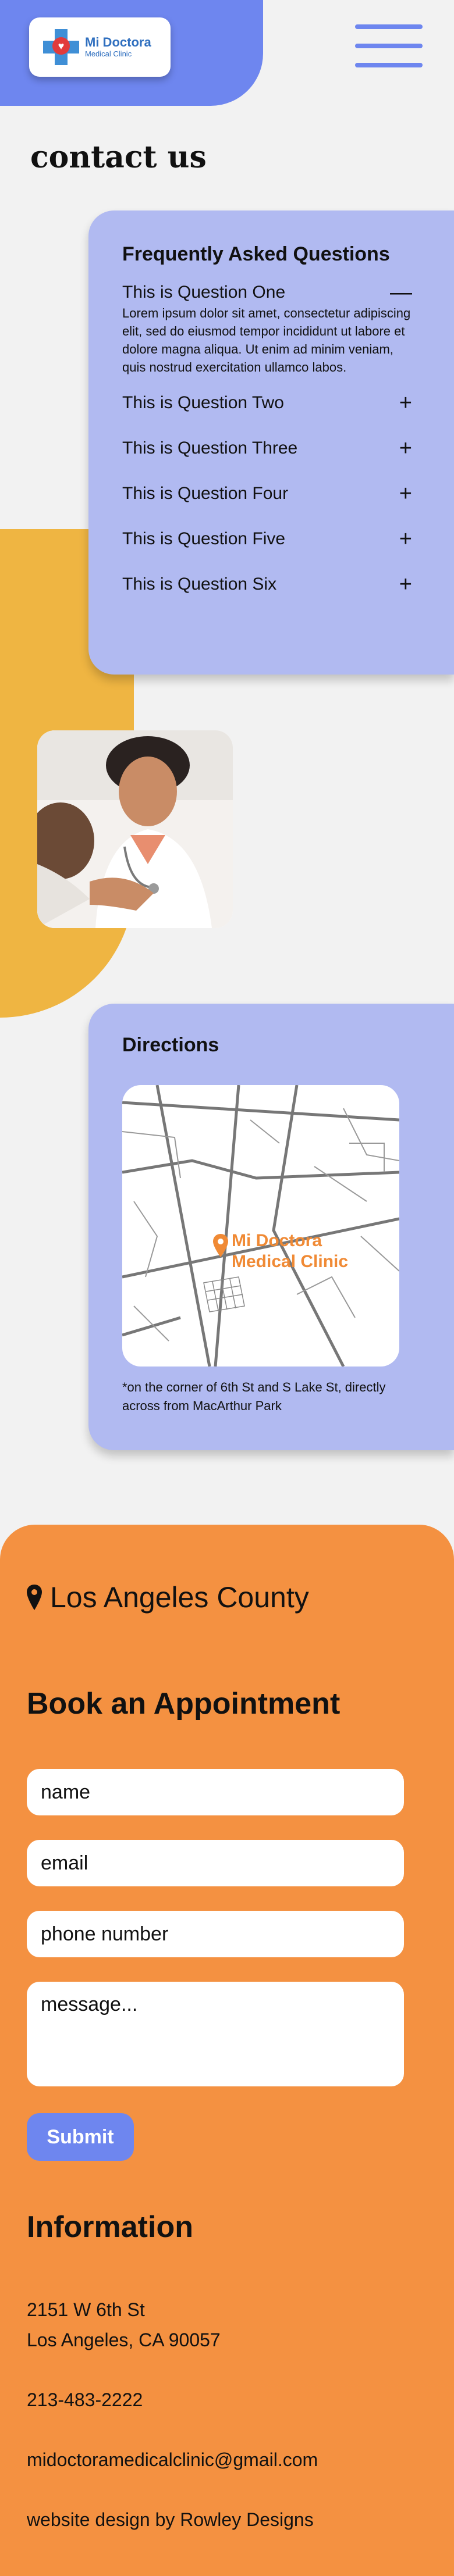  Describe the element at coordinates (61, 47) in the screenshot. I see `clinic-cross-icon: ♥` at that location.